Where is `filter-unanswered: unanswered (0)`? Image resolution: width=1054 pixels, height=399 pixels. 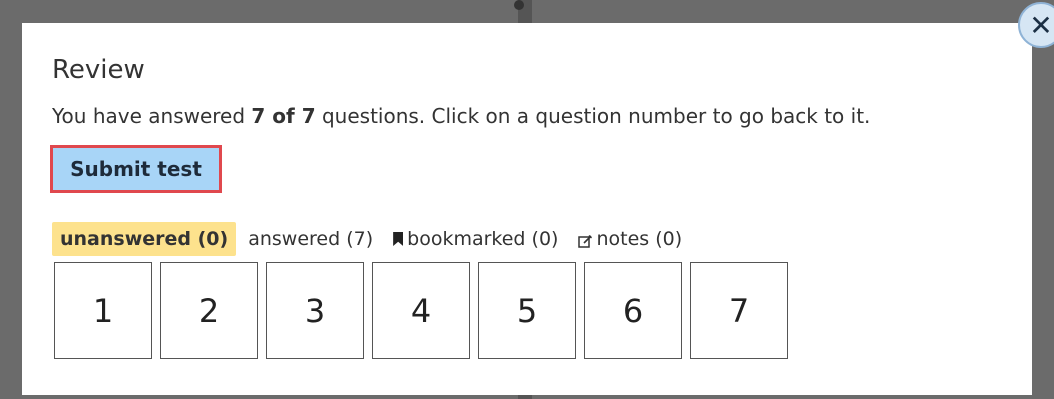
filter-unanswered: unanswered (0) is located at coordinates (144, 239).